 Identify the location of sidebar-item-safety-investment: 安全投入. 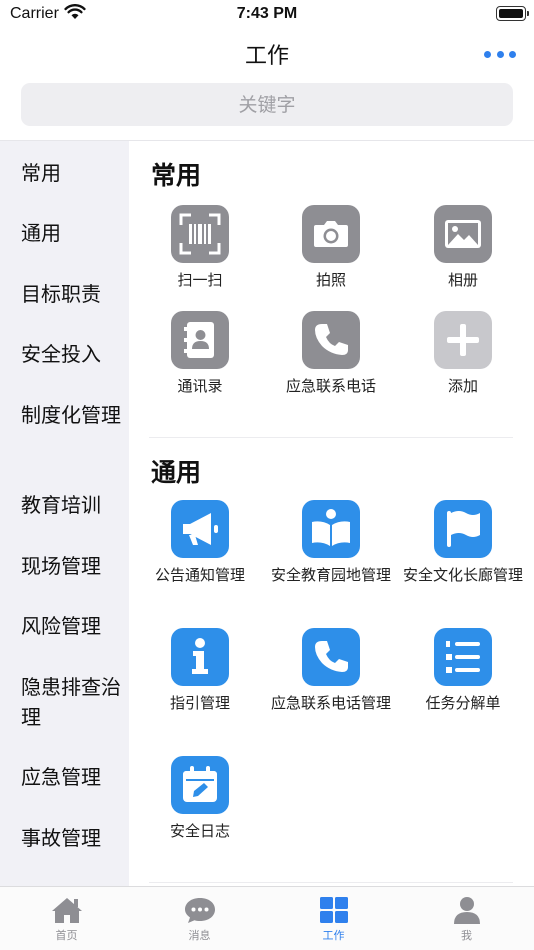
(71, 354).